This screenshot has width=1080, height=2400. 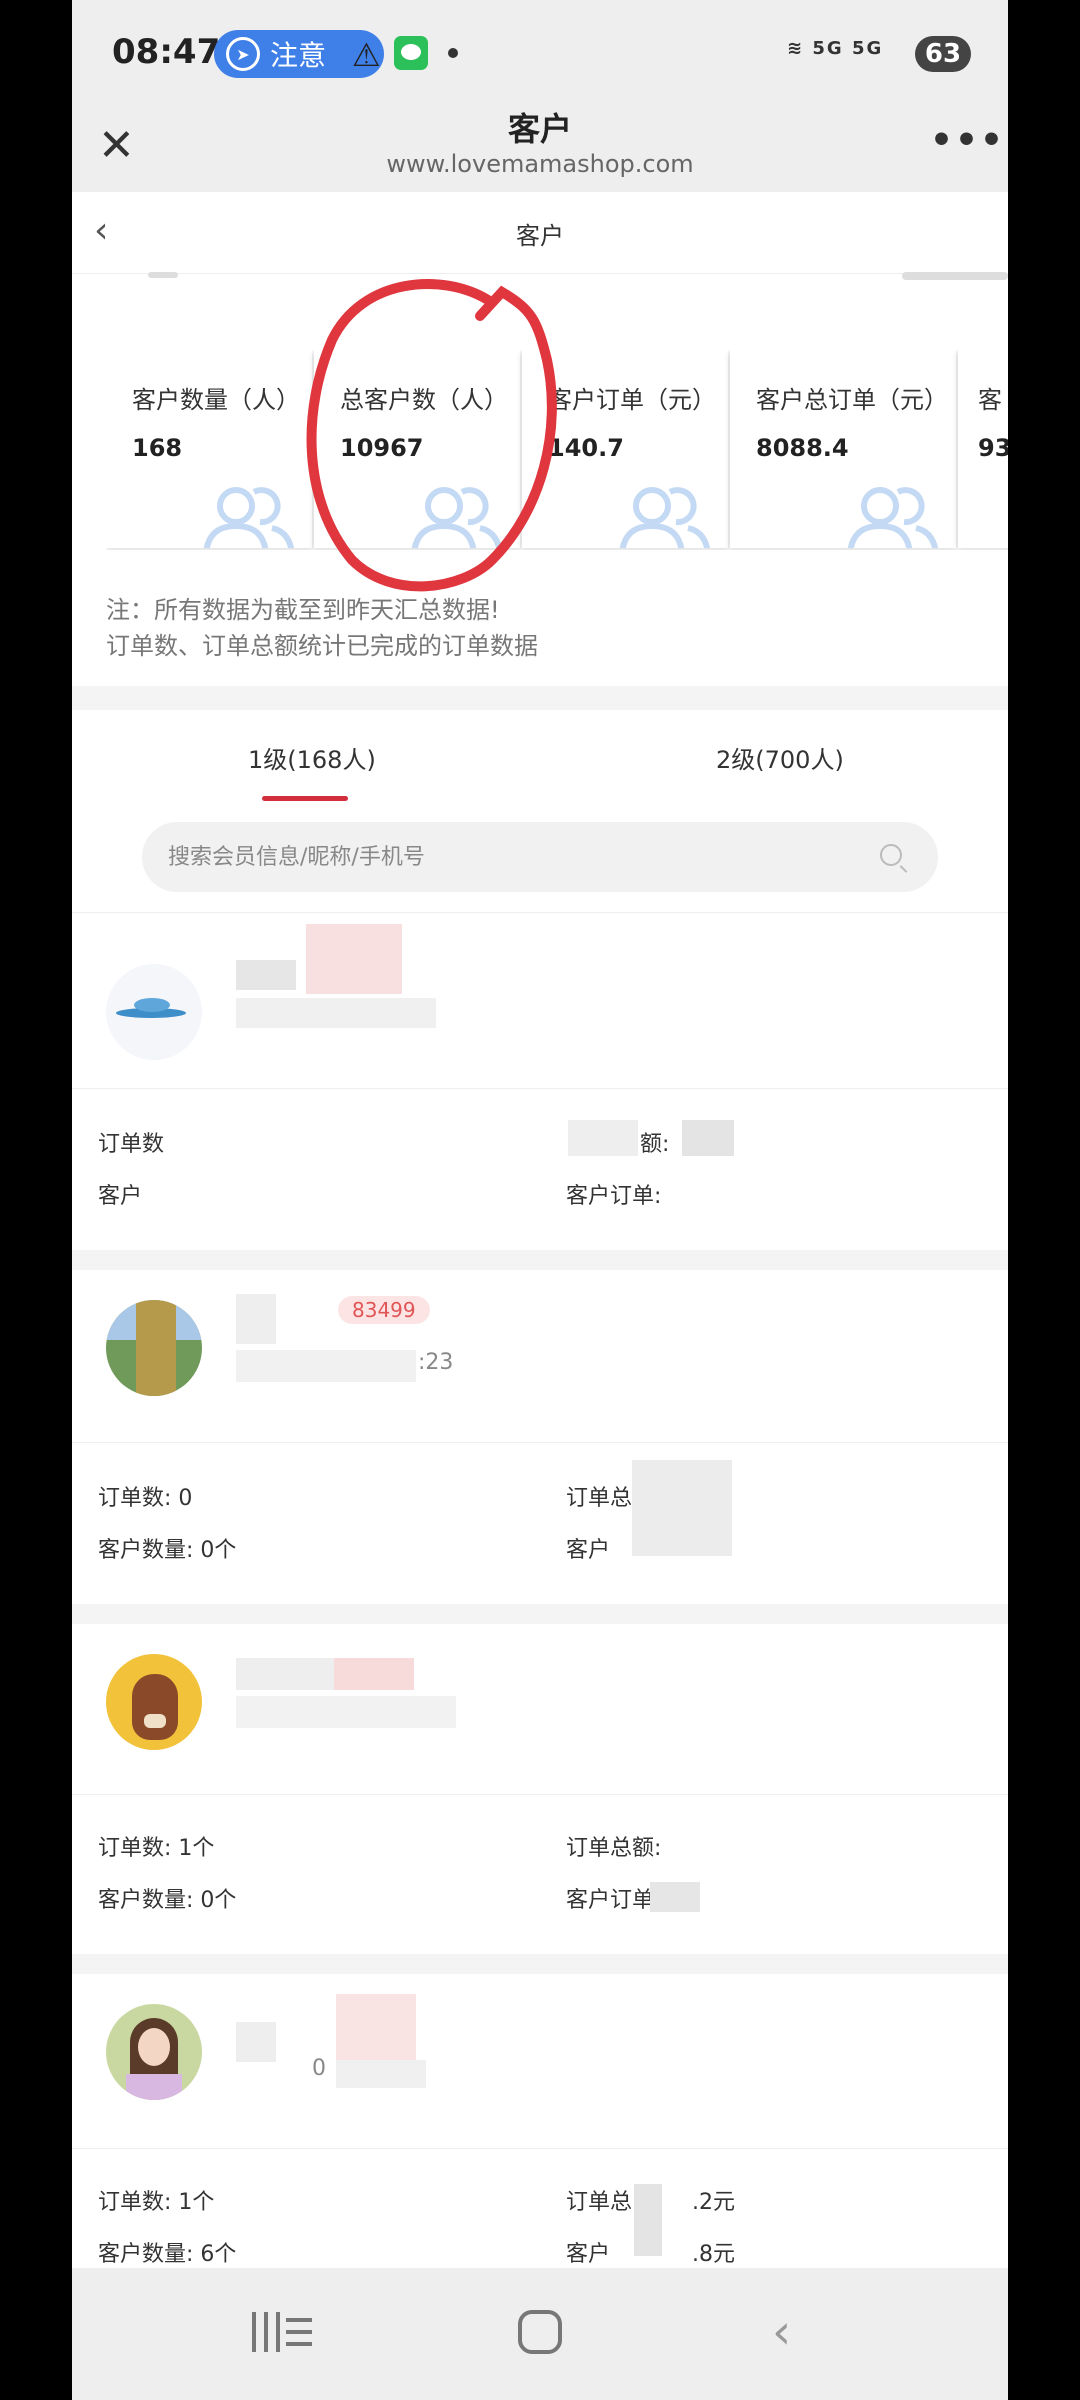 What do you see at coordinates (713, 2254) in the screenshot?
I see `customer-orders-suffix: .8元` at bounding box center [713, 2254].